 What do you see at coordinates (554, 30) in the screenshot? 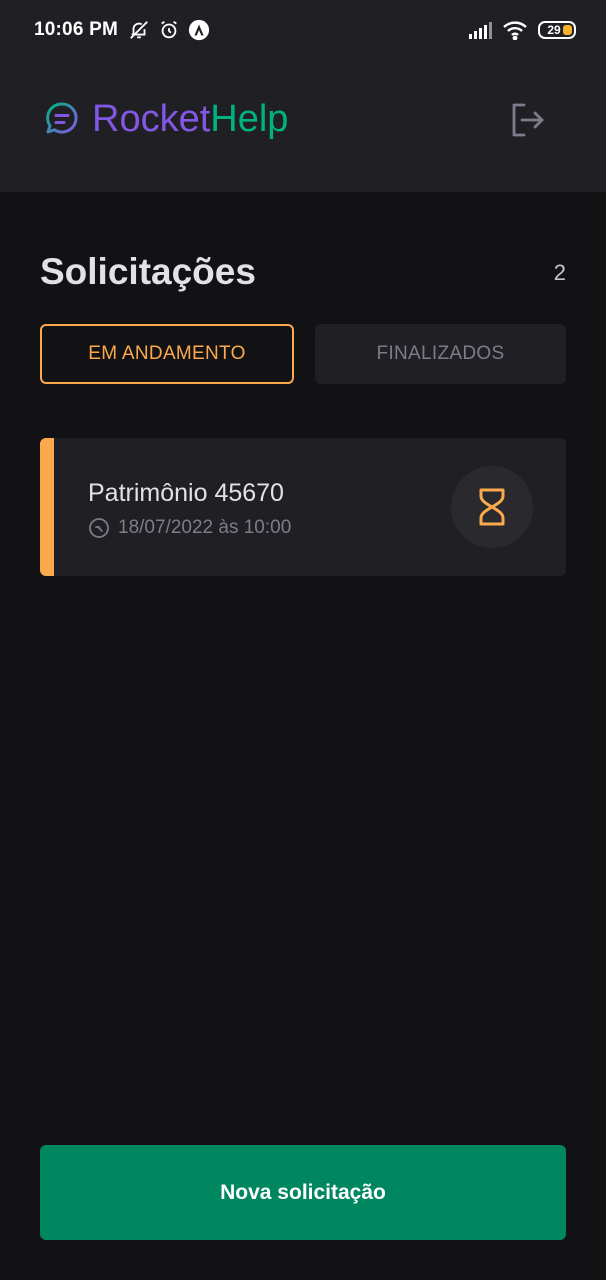
I see `battery-text: 29` at bounding box center [554, 30].